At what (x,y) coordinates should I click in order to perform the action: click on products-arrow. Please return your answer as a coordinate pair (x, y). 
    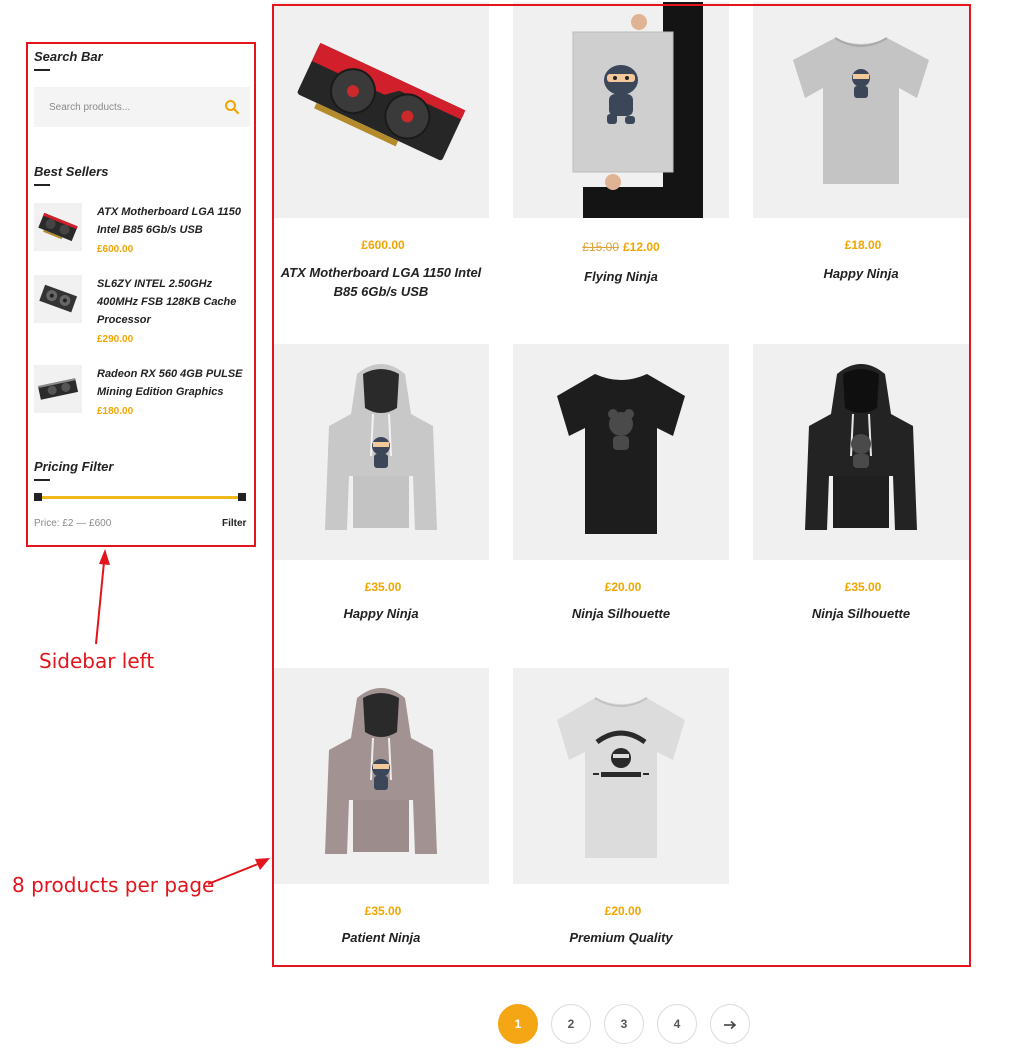
    Looking at the image, I should click on (233, 874).